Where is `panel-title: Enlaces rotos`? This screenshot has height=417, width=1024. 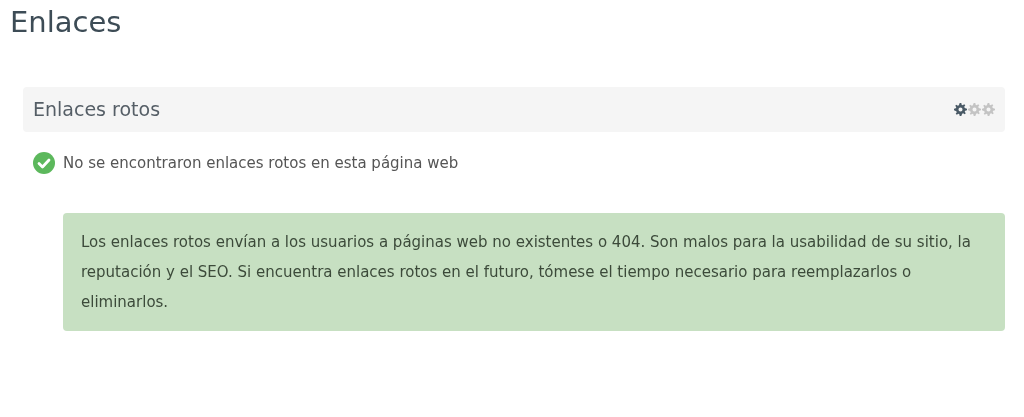
panel-title: Enlaces rotos is located at coordinates (97, 110).